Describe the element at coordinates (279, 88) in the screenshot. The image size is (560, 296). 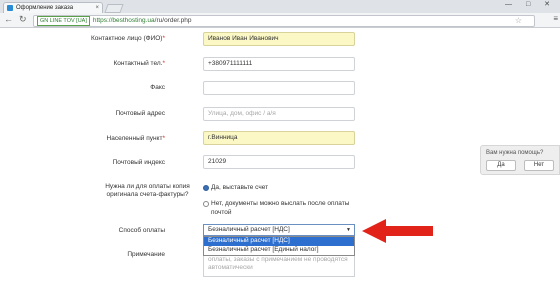
I see `fax-field` at that location.